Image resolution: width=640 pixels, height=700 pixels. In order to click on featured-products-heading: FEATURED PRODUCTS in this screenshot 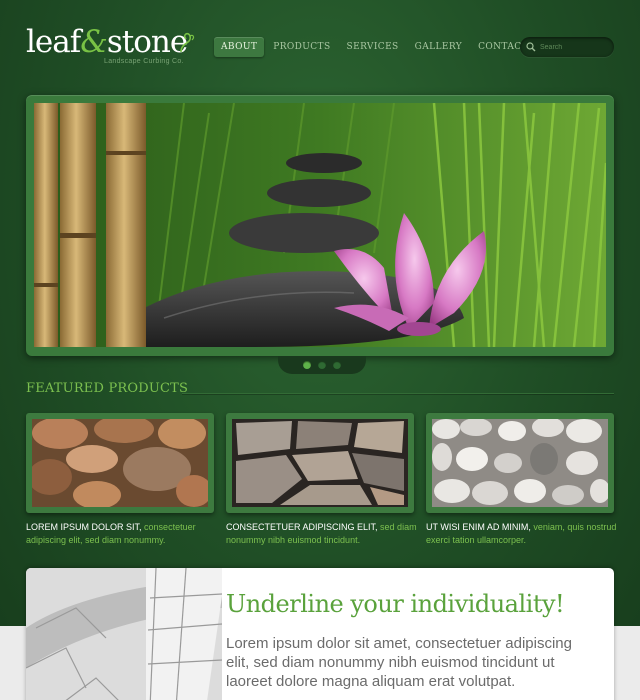, I will do `click(107, 388)`.